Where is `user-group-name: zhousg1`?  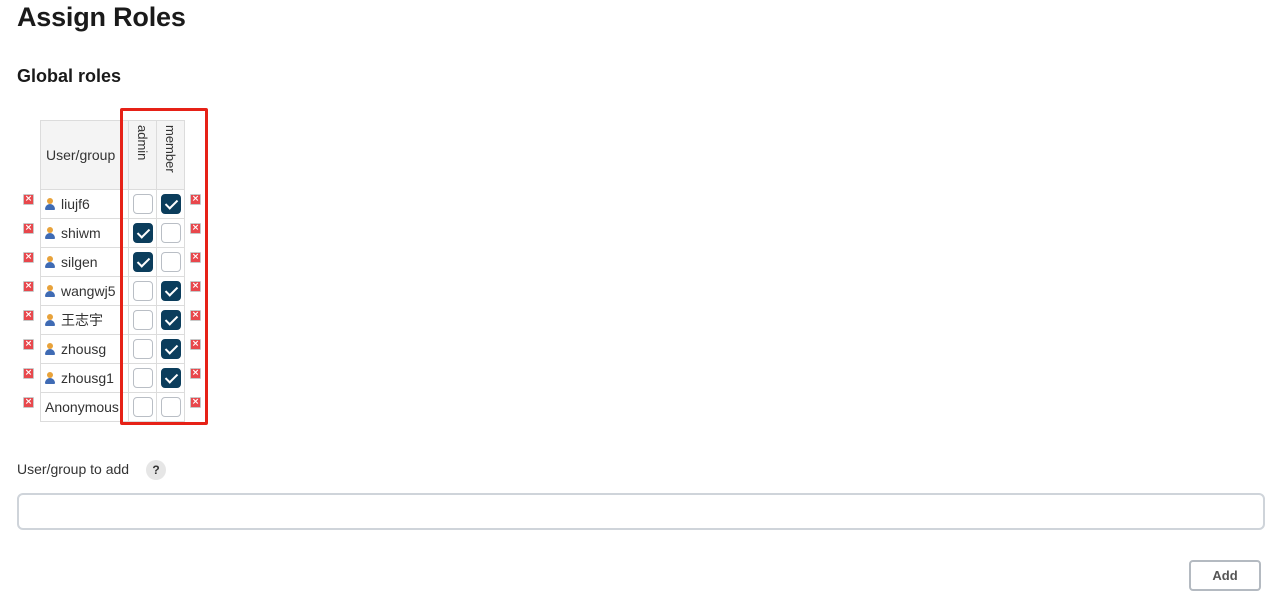
user-group-name: zhousg1 is located at coordinates (87, 378).